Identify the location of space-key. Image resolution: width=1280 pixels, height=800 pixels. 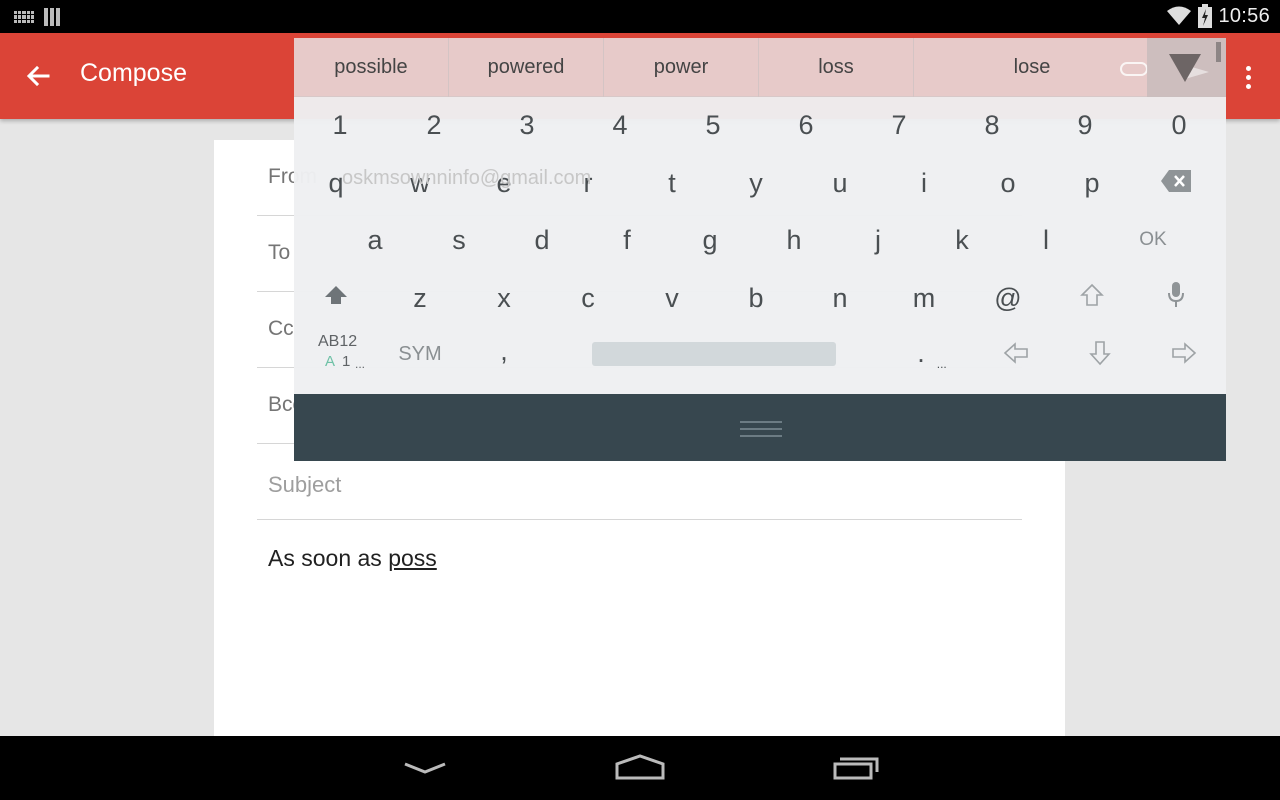
(714, 354).